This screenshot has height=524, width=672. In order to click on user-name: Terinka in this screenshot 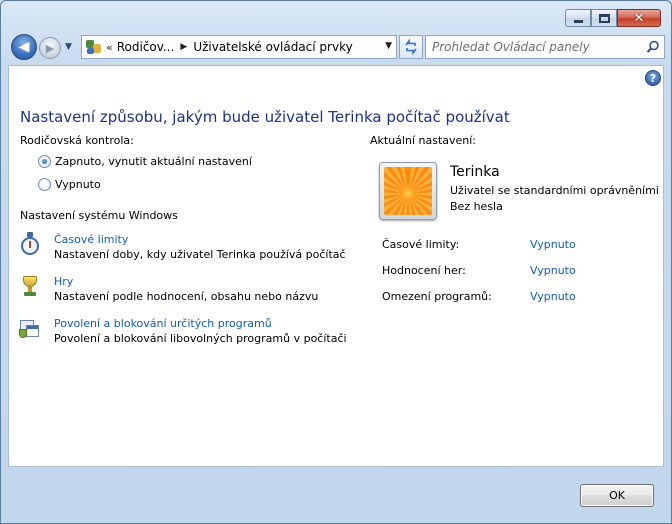, I will do `click(475, 172)`.